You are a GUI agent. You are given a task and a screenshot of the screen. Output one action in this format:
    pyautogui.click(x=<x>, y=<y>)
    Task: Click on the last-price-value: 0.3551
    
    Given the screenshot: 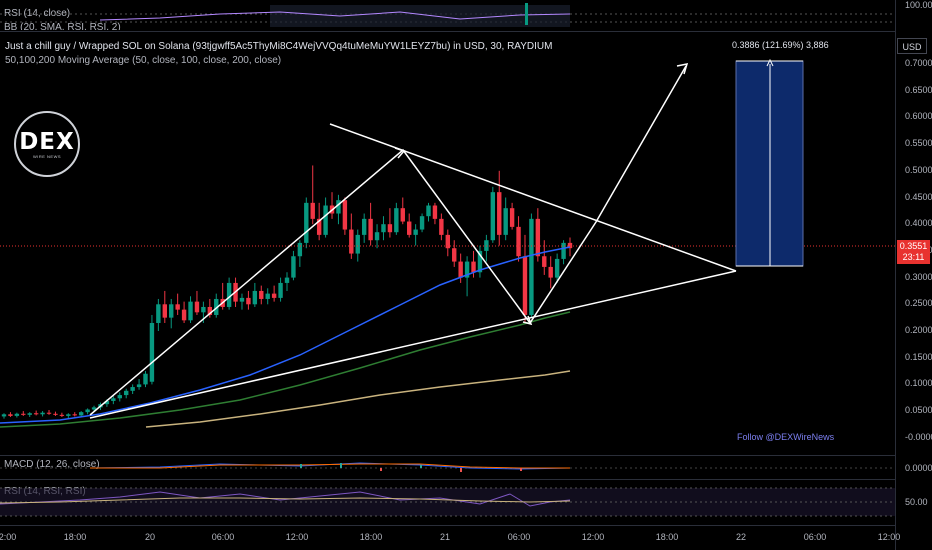 What is the action you would take?
    pyautogui.click(x=913, y=246)
    